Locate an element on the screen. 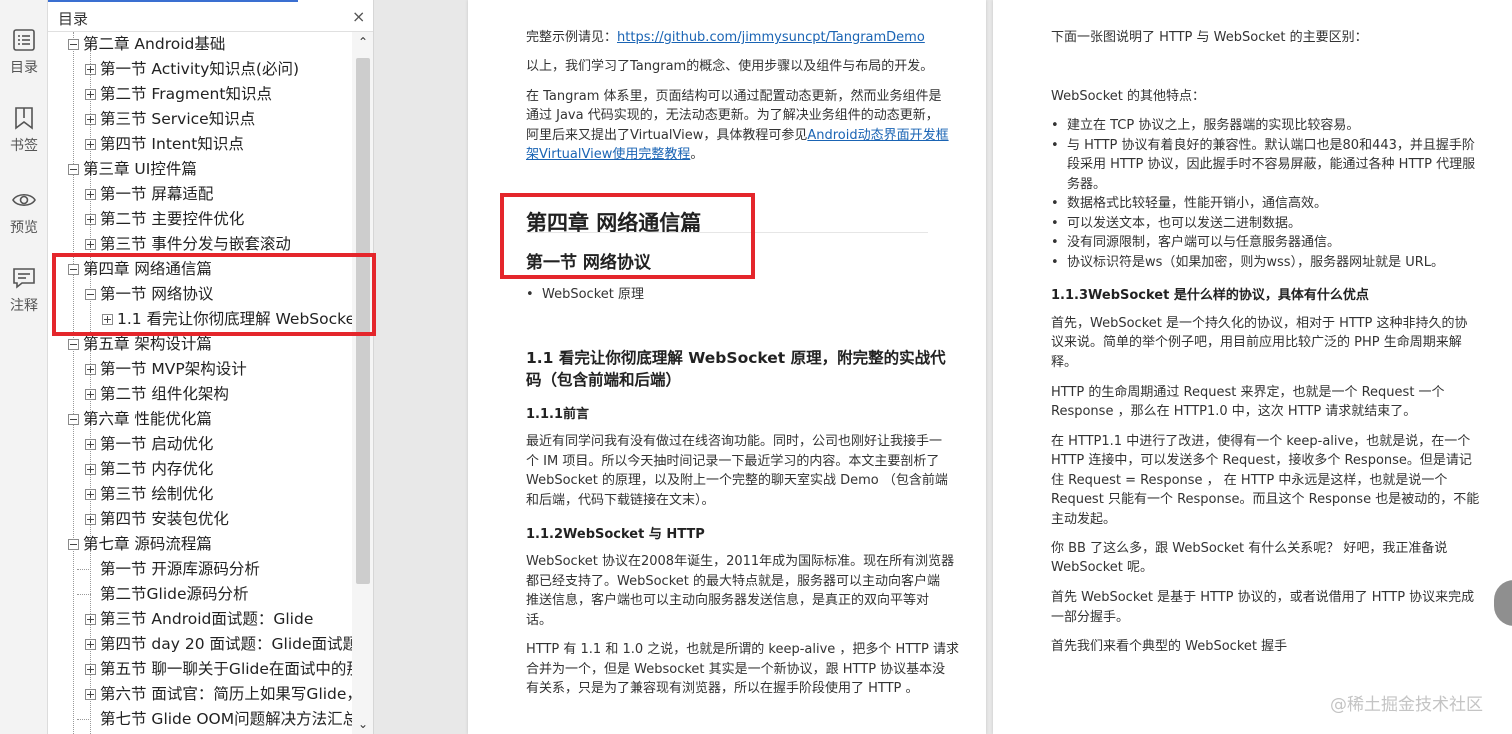 This screenshot has width=1512, height=734. bb-line-2: WebSocket 呢。 is located at coordinates (1102, 567).